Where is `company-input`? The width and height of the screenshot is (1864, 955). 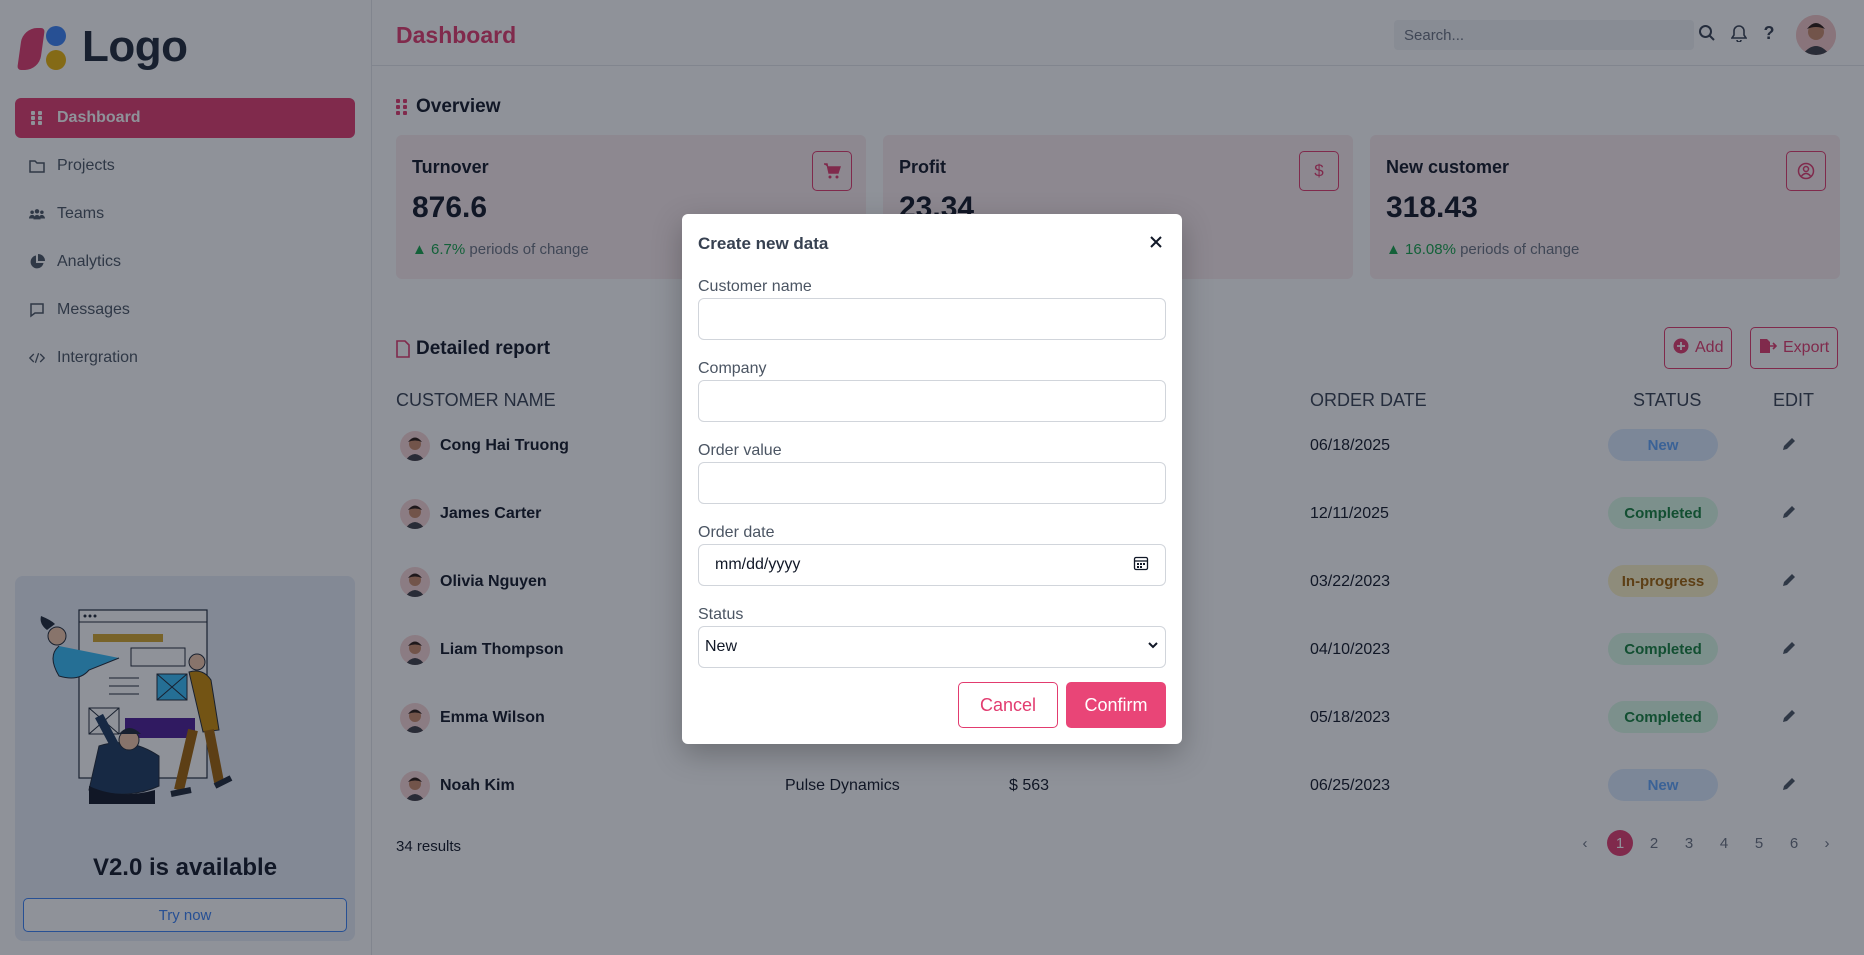
company-input is located at coordinates (932, 401).